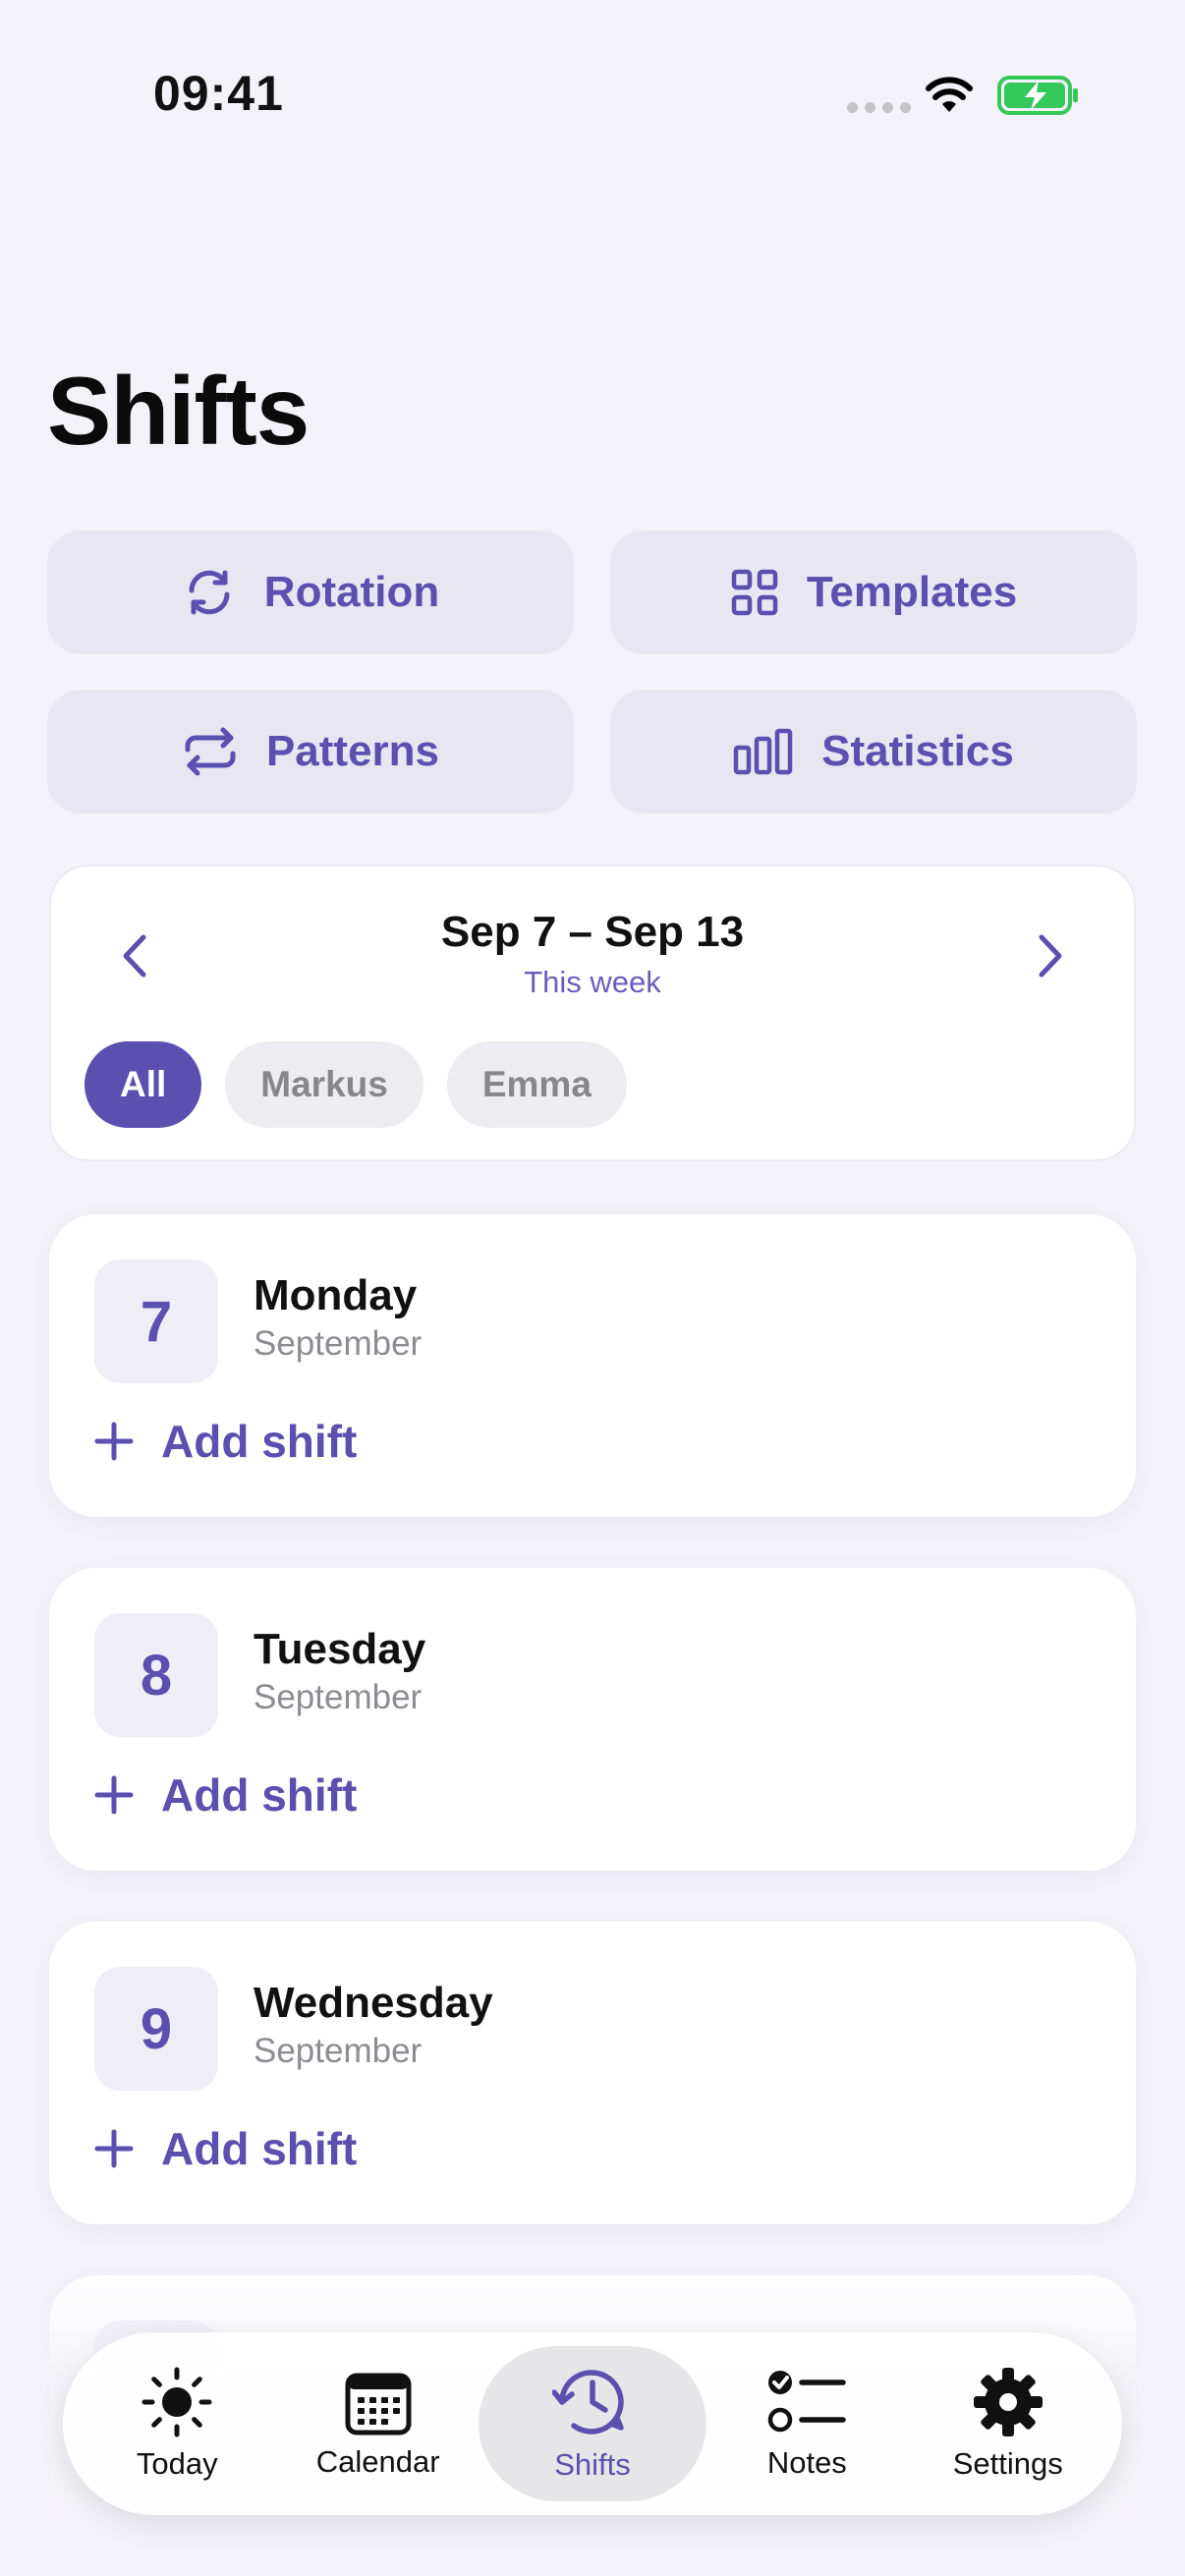 The image size is (1185, 2576). Describe the element at coordinates (592, 1719) in the screenshot. I see `day-card: 8 Tuesday September Add shift` at that location.